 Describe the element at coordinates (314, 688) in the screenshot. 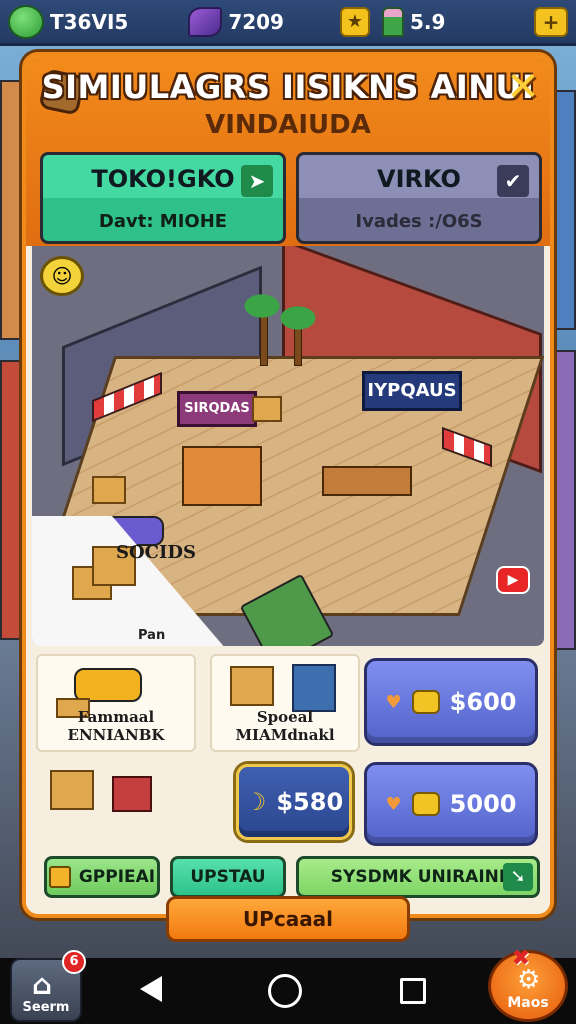

I see `crate-stack-icon` at that location.